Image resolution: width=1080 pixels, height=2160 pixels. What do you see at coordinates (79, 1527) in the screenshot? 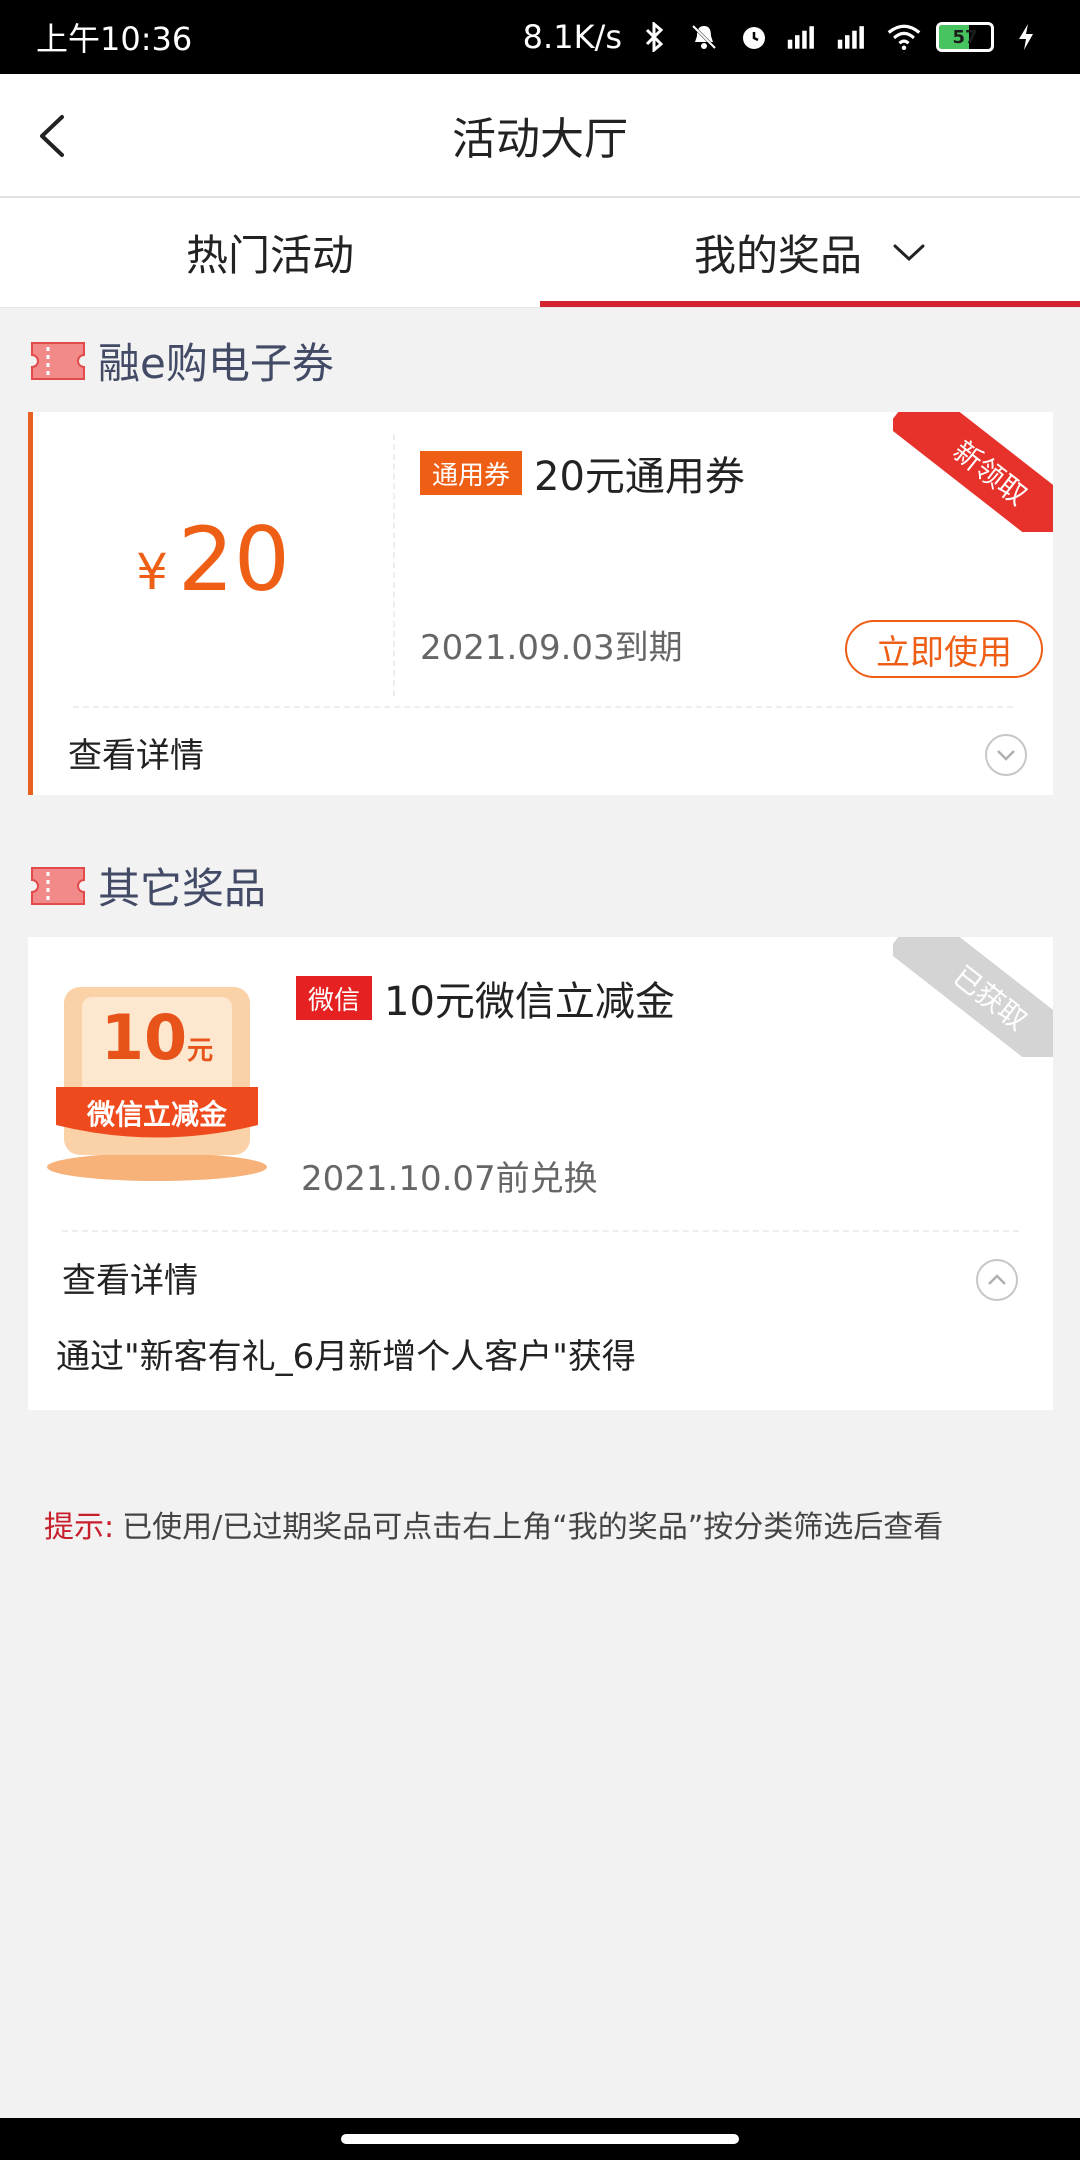
I see `tip-label: 提示:` at bounding box center [79, 1527].